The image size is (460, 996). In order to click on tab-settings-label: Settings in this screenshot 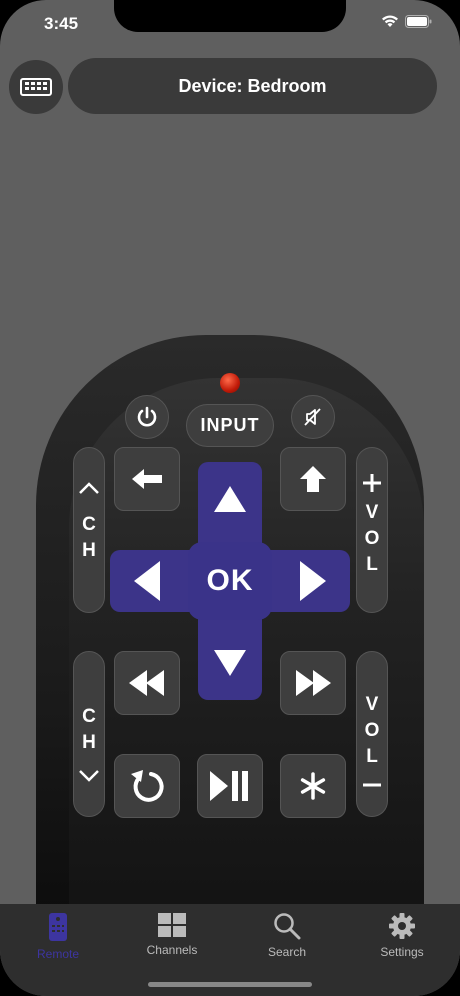, I will do `click(402, 952)`.